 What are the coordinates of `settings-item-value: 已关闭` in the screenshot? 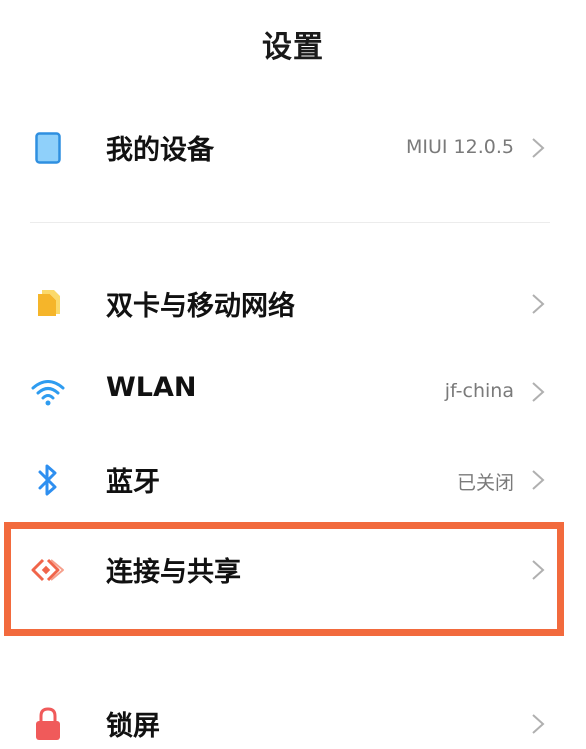 It's located at (485, 483).